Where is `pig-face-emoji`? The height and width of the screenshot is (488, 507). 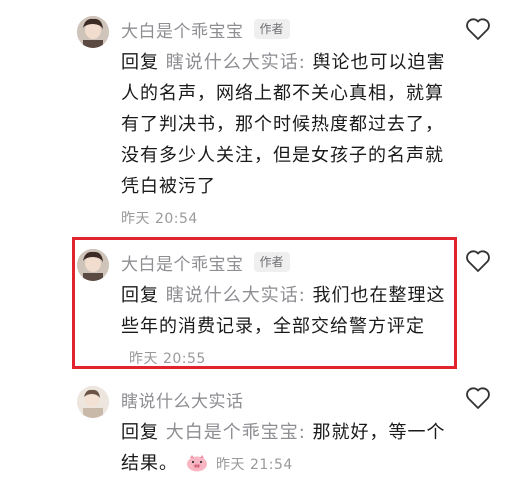
pig-face-emoji is located at coordinates (197, 463).